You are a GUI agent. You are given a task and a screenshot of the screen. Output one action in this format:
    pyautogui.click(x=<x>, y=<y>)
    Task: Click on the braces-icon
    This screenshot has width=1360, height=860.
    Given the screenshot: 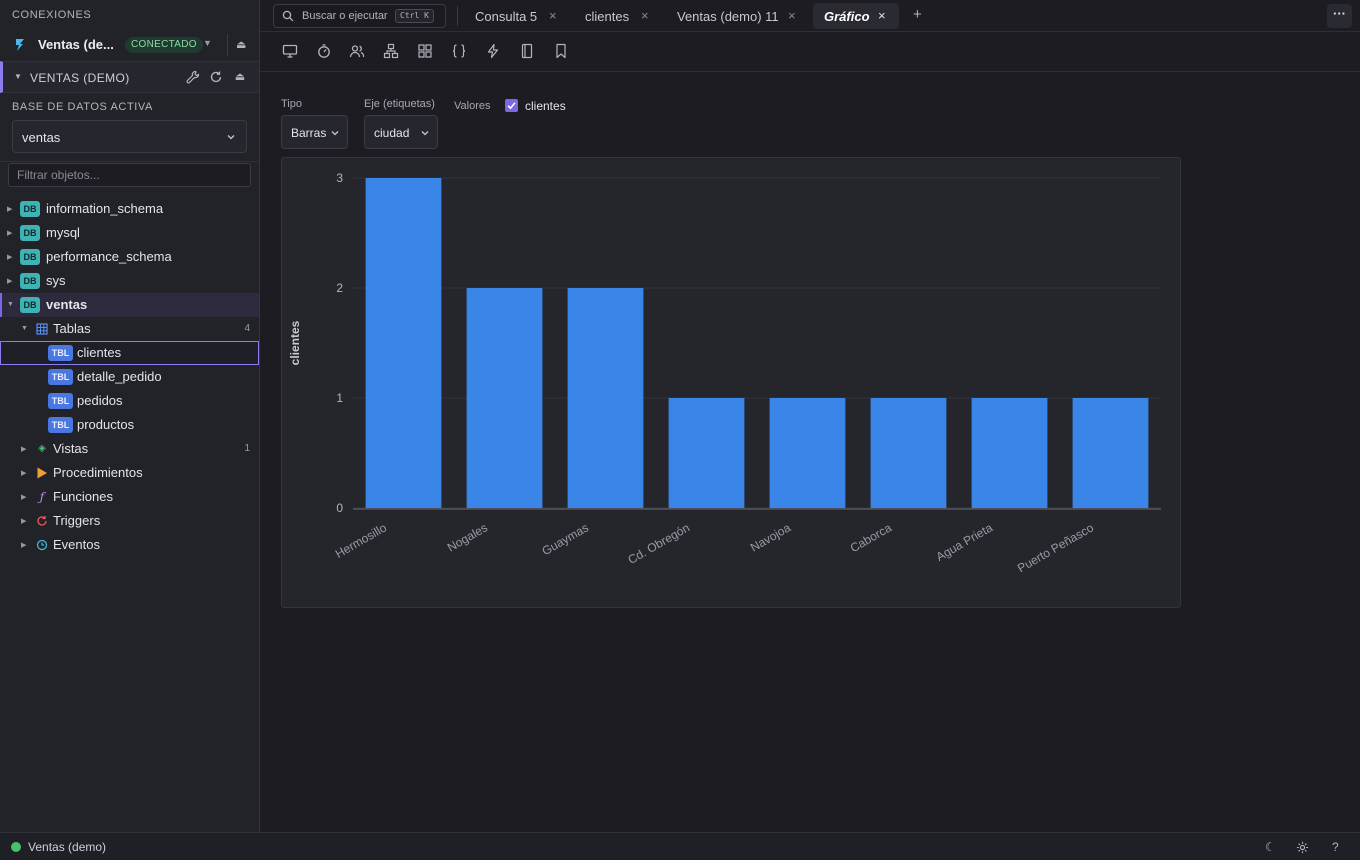 What is the action you would take?
    pyautogui.click(x=459, y=51)
    